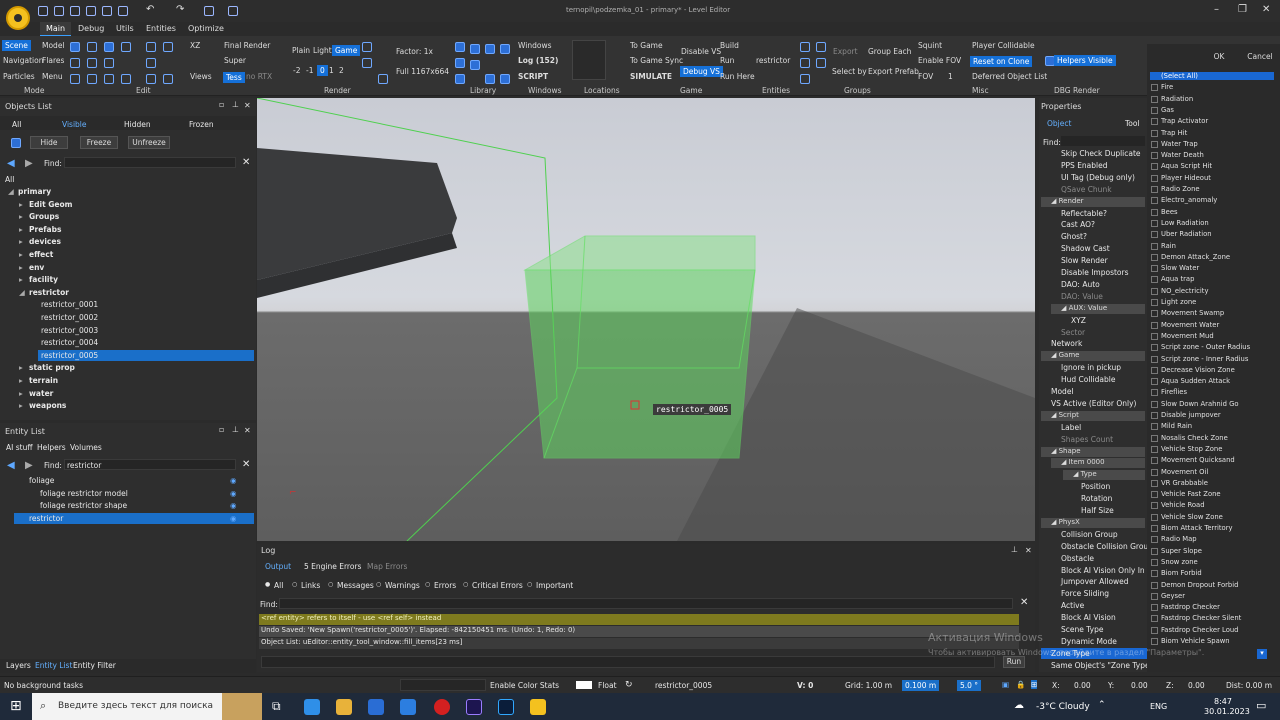 The image size is (1280, 720). What do you see at coordinates (490, 79) in the screenshot?
I see `library-w2-icon` at bounding box center [490, 79].